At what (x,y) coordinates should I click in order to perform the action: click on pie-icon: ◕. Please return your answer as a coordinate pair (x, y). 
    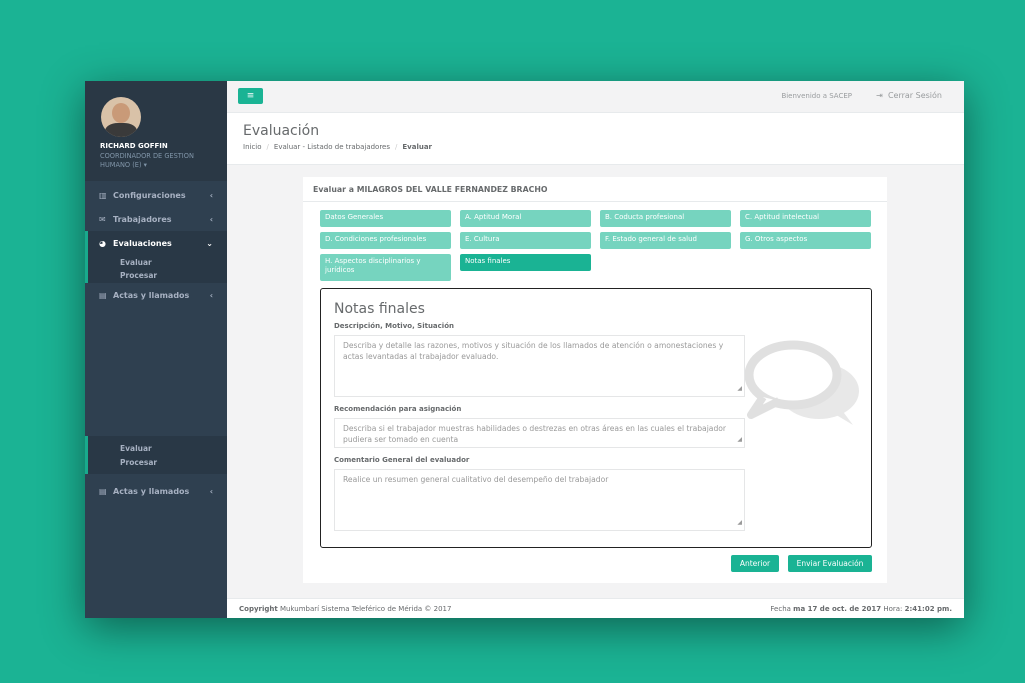
    Looking at the image, I should click on (102, 243).